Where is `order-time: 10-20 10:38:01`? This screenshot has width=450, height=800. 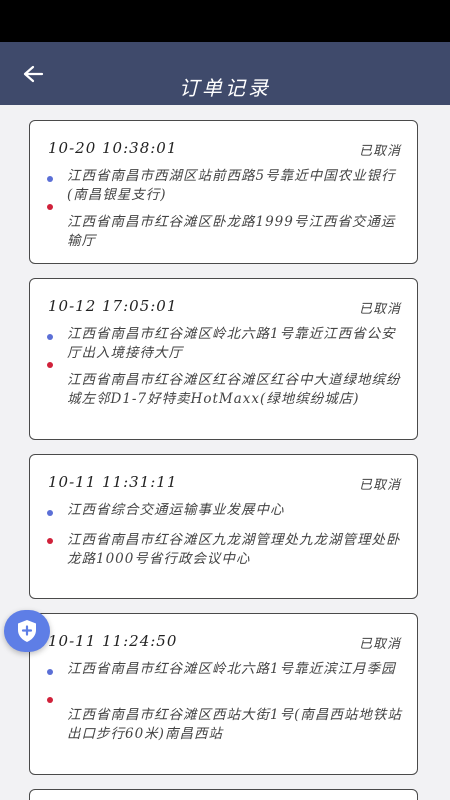
order-time: 10-20 10:38:01 is located at coordinates (113, 148).